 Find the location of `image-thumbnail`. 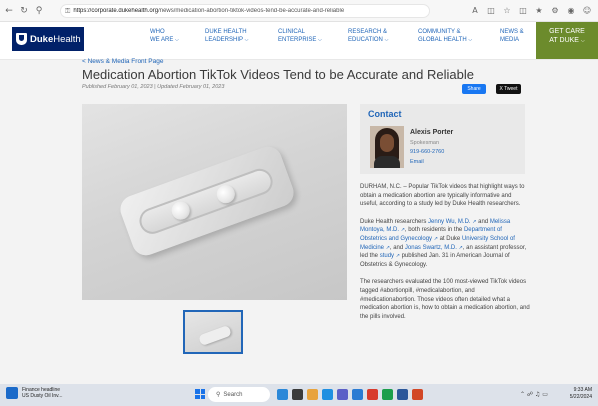

image-thumbnail is located at coordinates (213, 332).